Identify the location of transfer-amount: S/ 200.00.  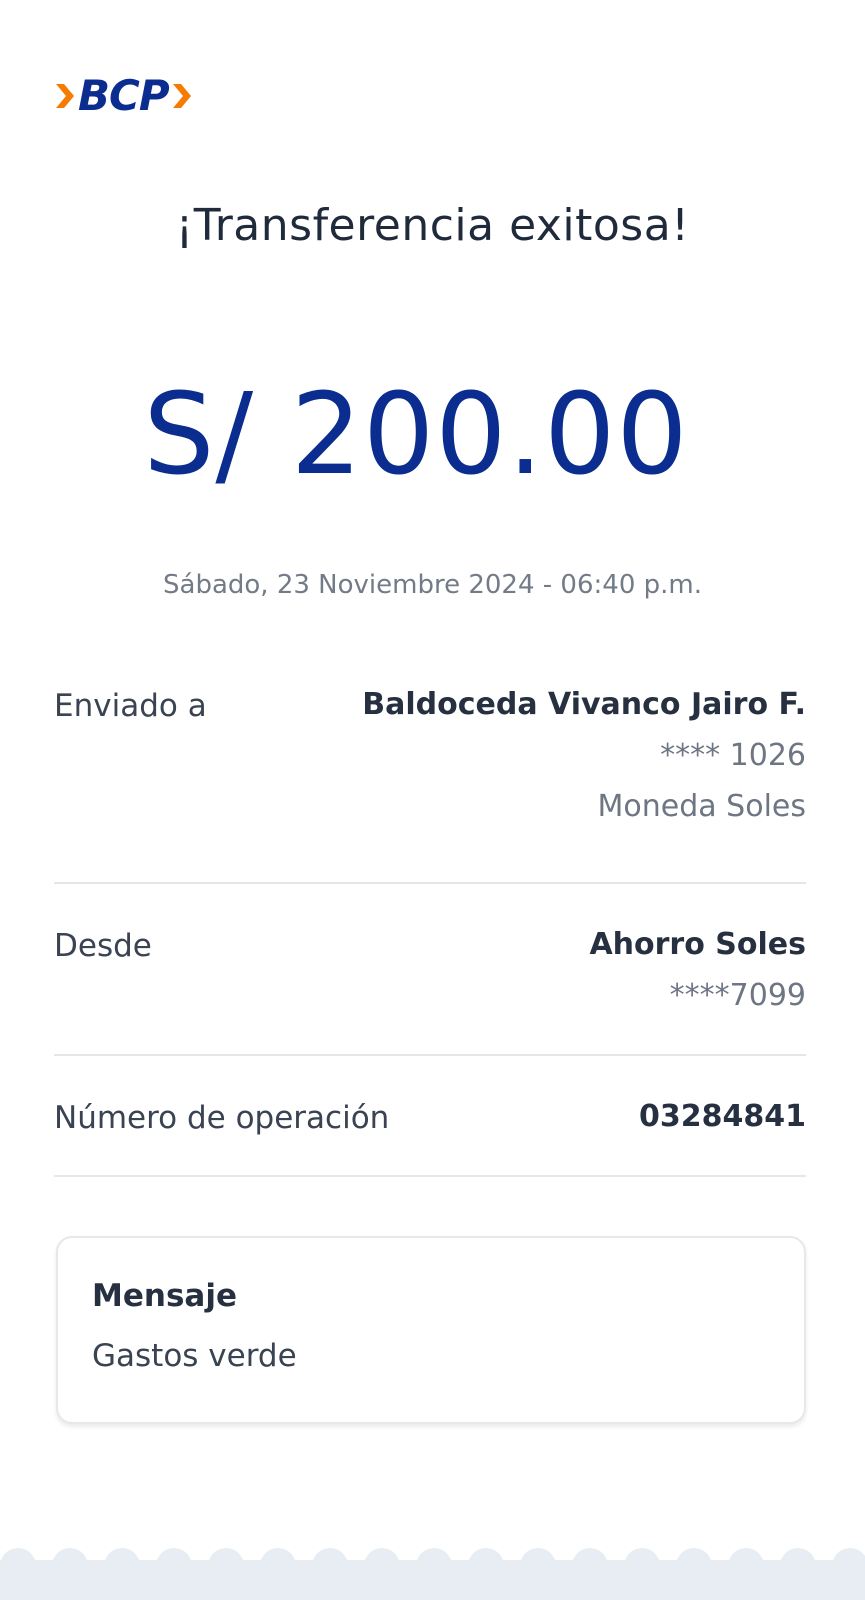
(416, 435).